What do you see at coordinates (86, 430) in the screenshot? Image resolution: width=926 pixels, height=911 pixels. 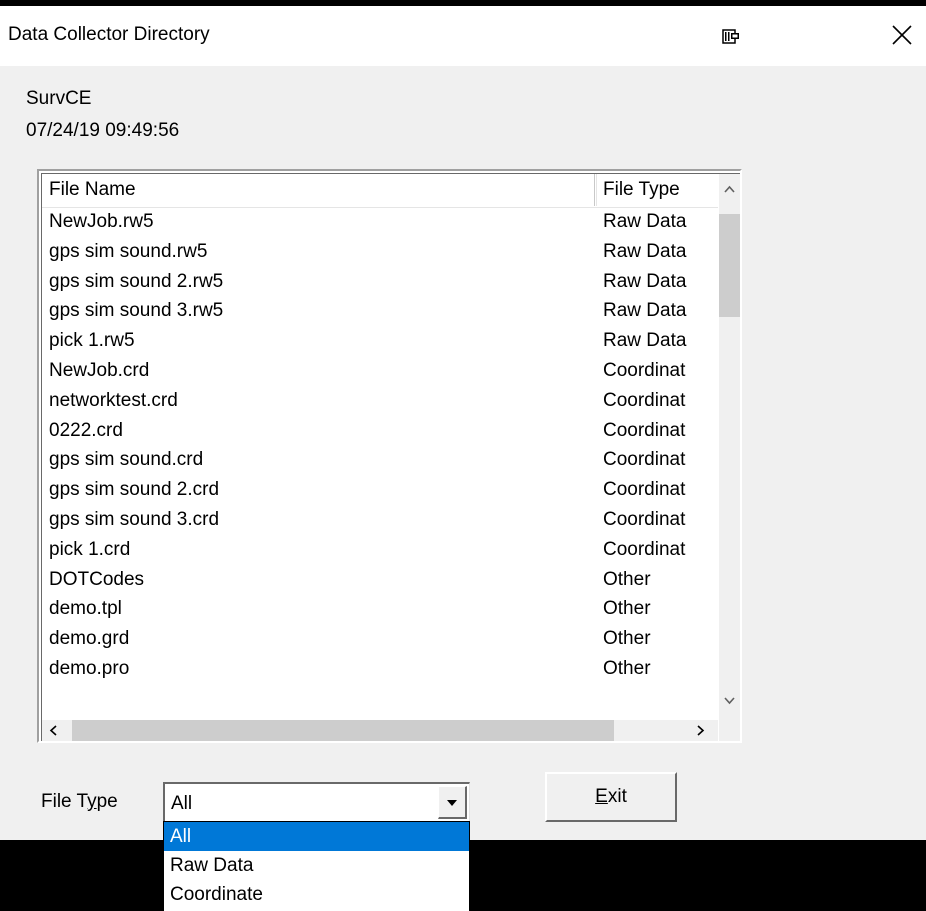 I see `file-name-cell: 0222.crd` at bounding box center [86, 430].